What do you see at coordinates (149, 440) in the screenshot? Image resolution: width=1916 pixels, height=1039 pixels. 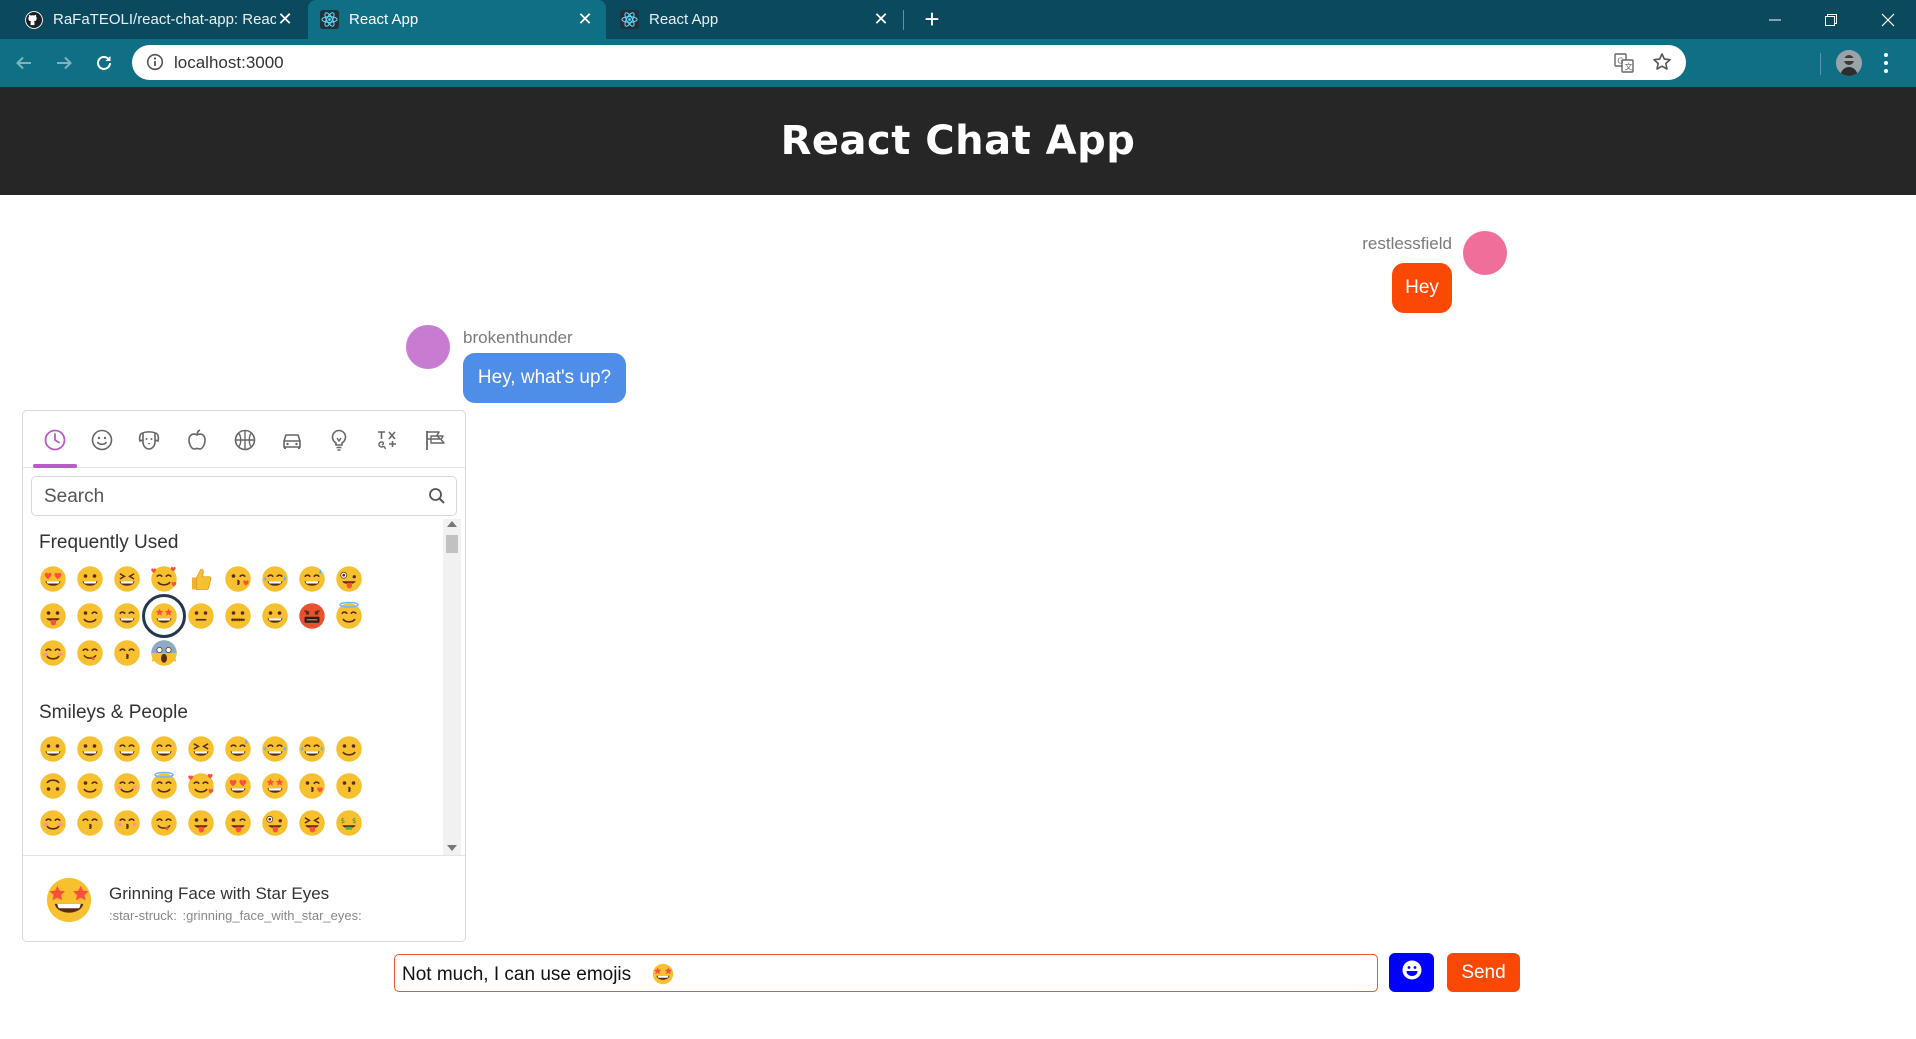 I see `dog-icon` at bounding box center [149, 440].